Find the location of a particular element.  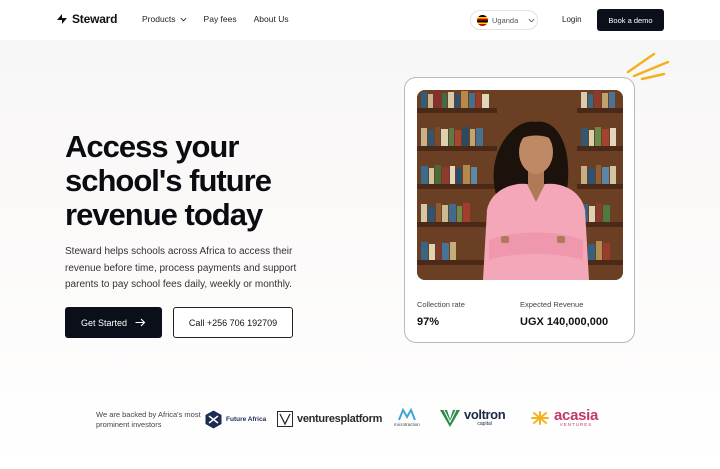

bookshelf-portrait-image is located at coordinates (520, 185).